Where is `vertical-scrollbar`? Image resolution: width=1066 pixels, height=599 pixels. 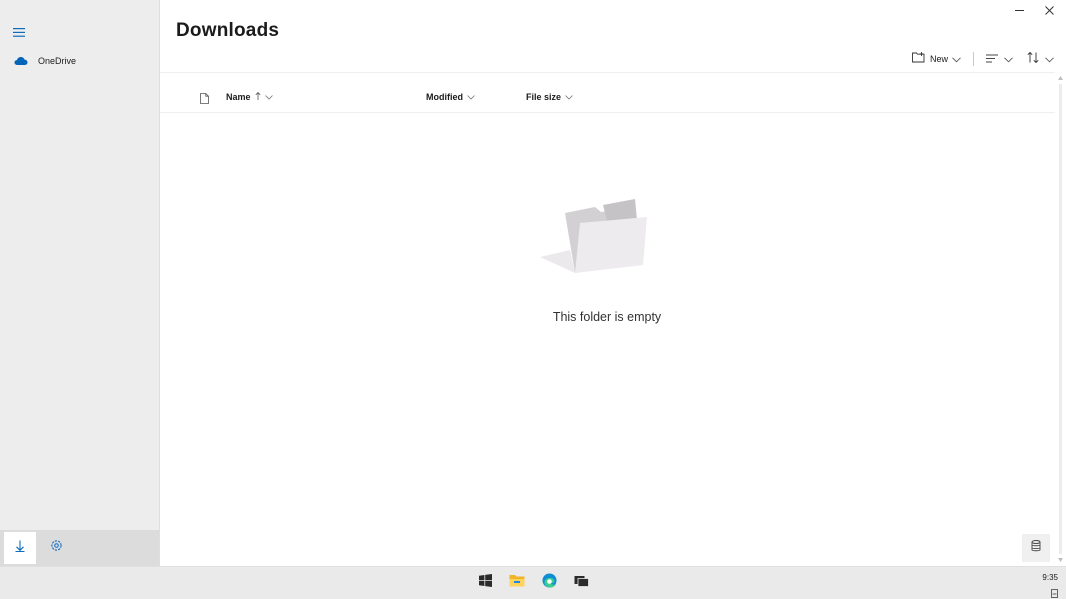 vertical-scrollbar is located at coordinates (1060, 319).